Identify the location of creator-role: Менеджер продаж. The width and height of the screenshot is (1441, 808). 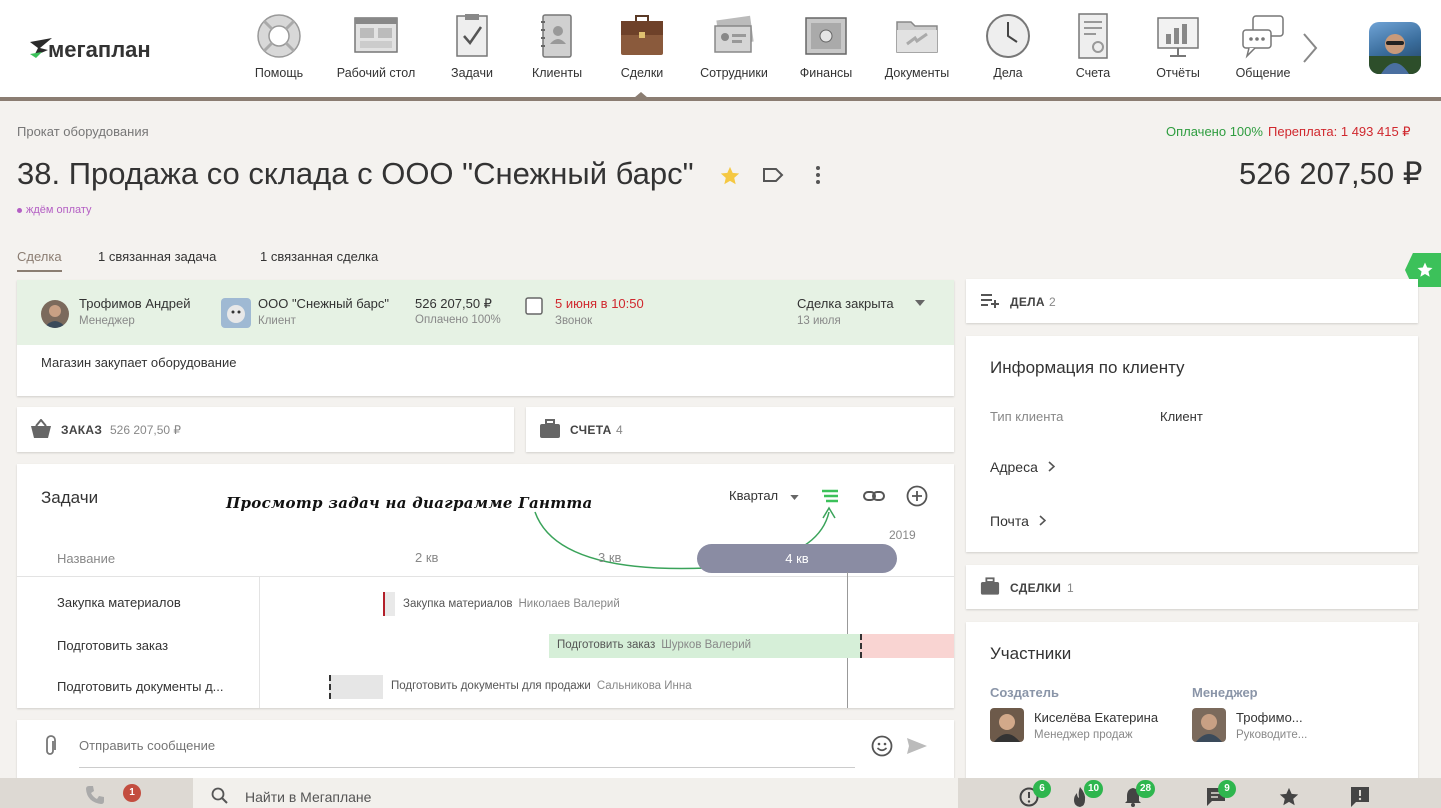
(1083, 735).